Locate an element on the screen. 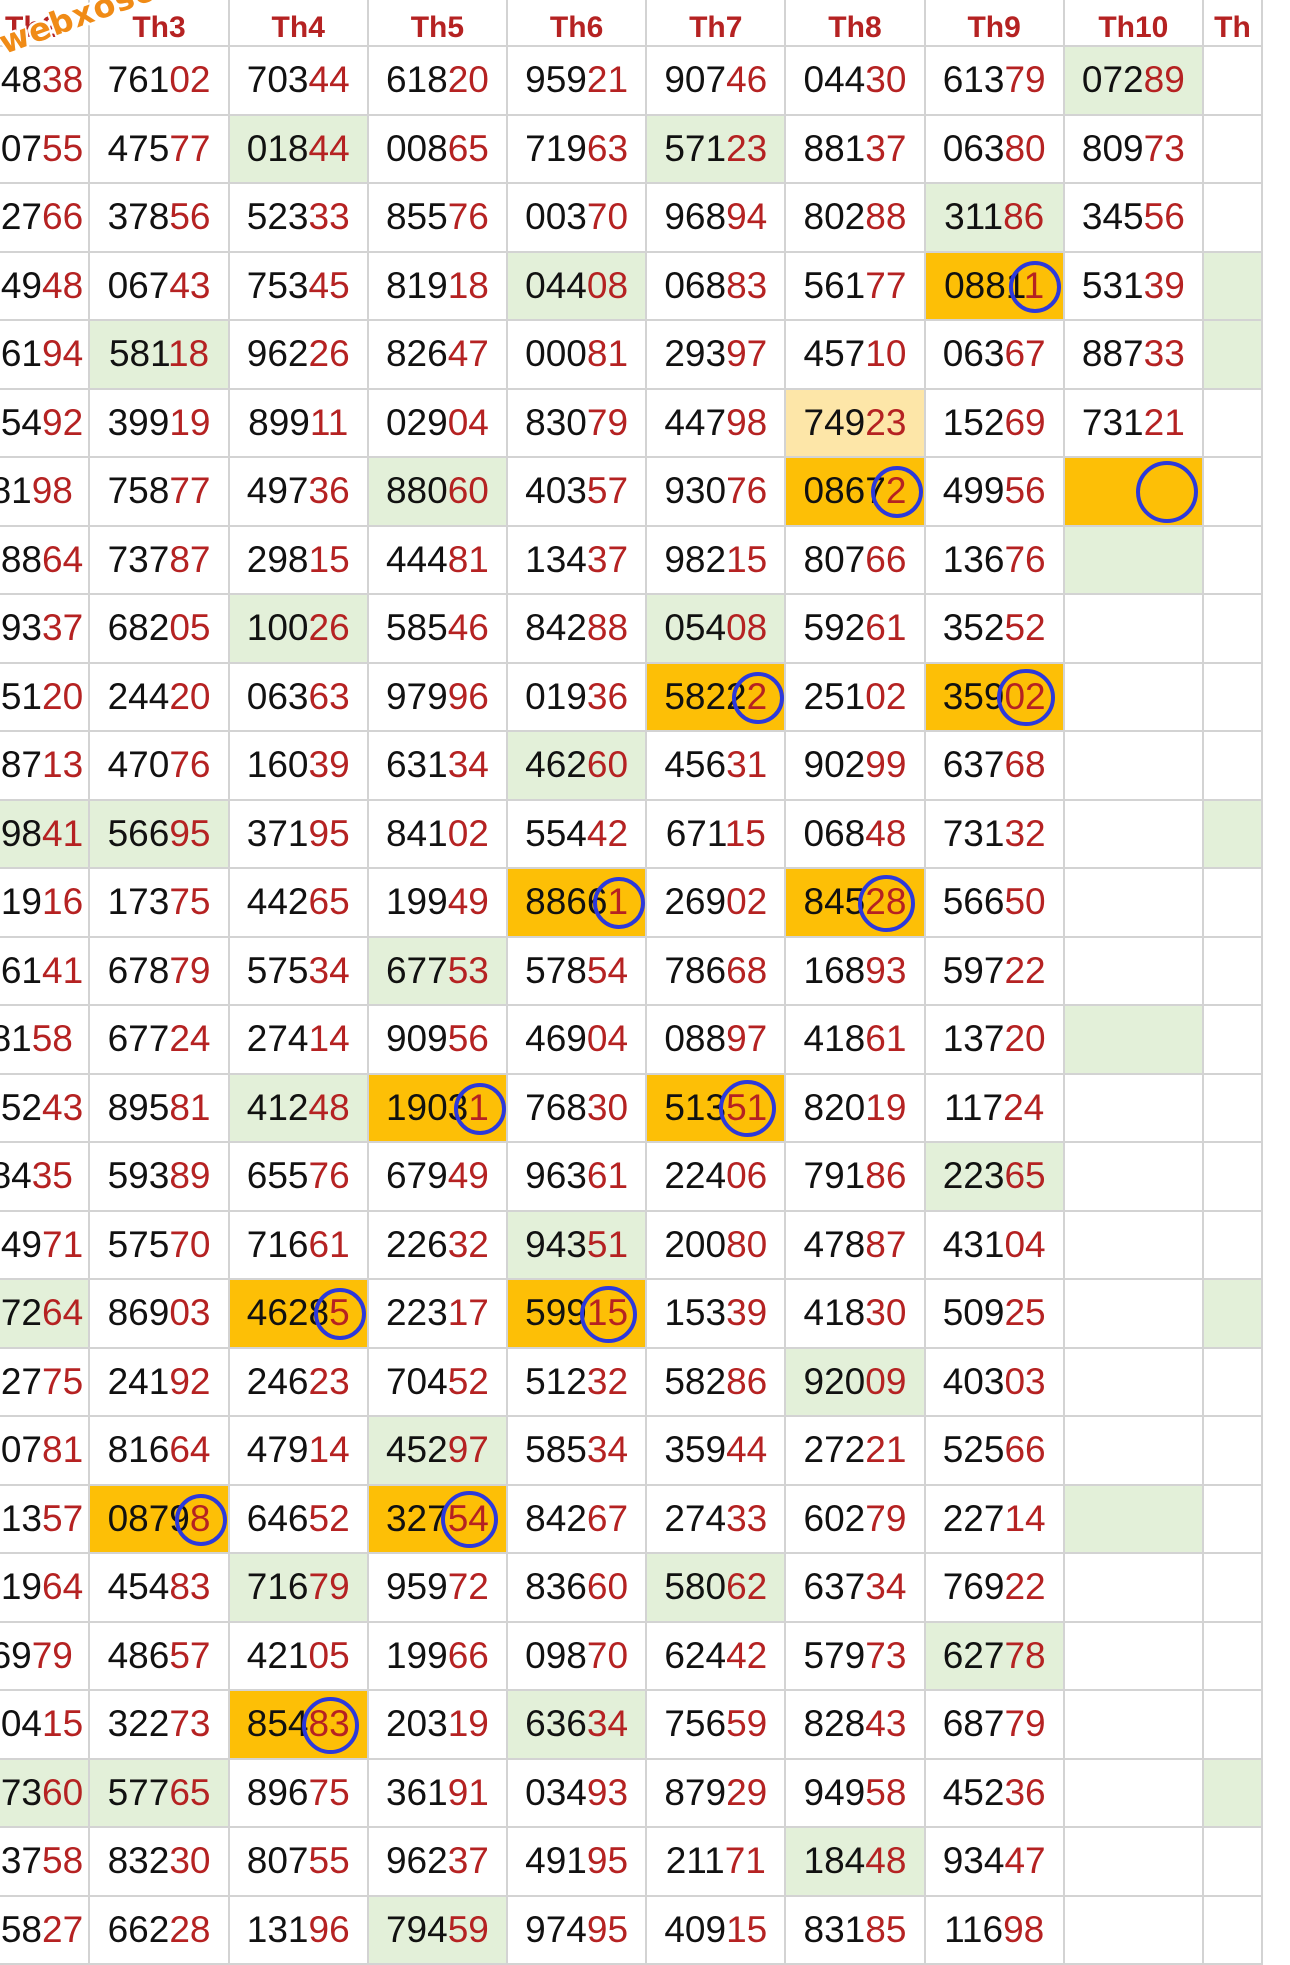  number-tail: 37 is located at coordinates (468, 1861).